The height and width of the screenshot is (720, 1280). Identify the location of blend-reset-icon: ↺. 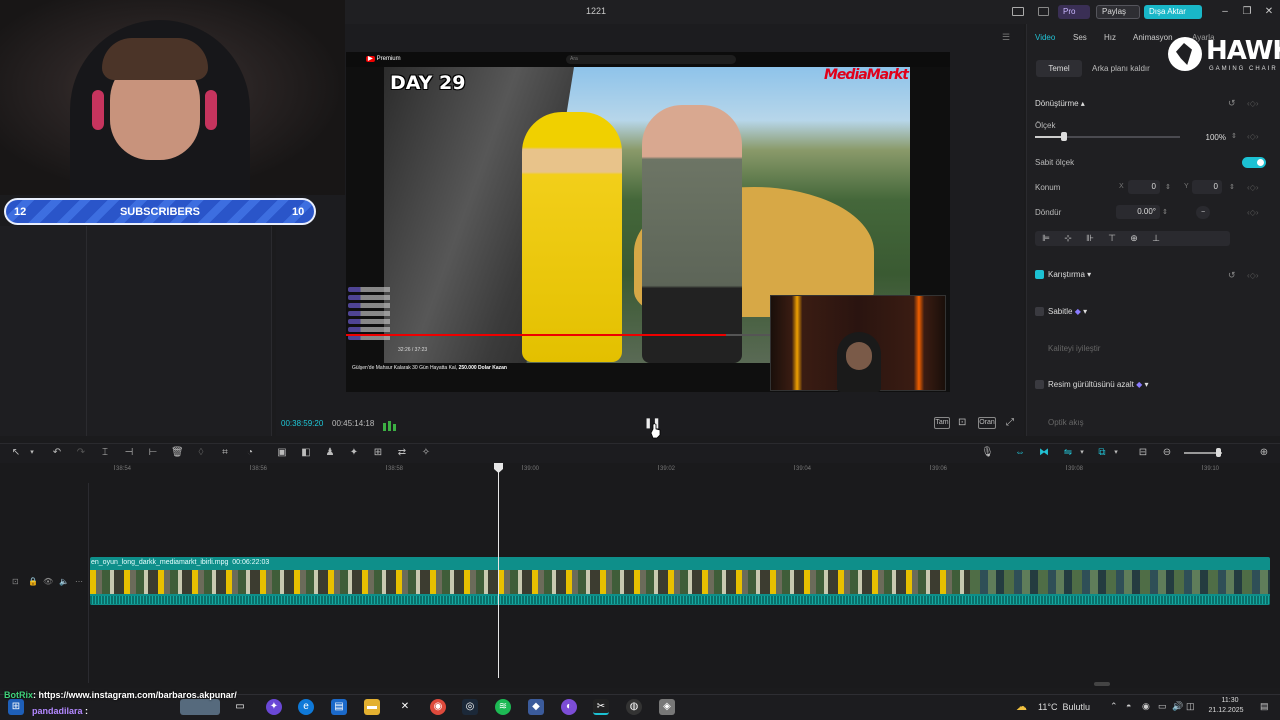
(1232, 275).